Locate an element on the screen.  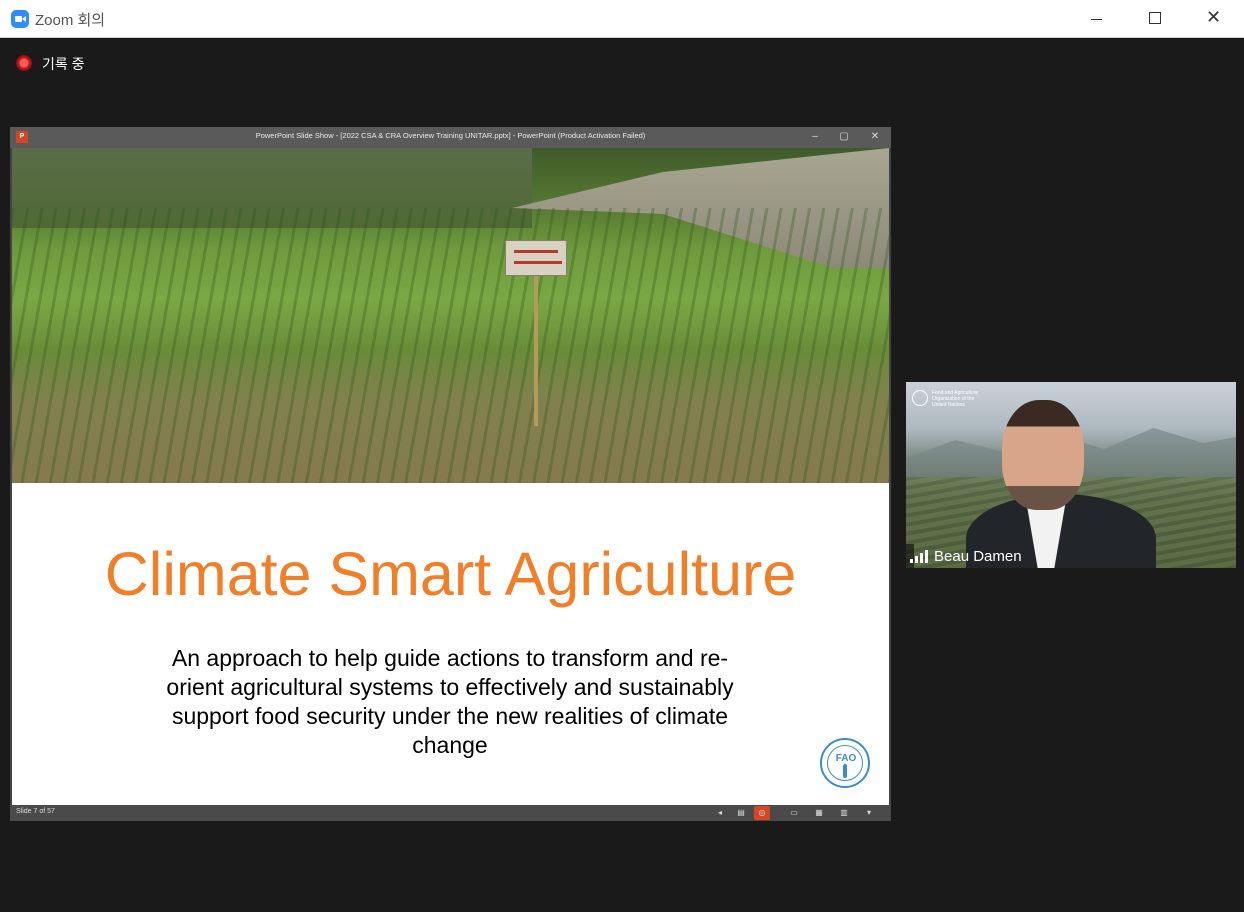
powerpoint-minimize-button: – is located at coordinates (815, 137).